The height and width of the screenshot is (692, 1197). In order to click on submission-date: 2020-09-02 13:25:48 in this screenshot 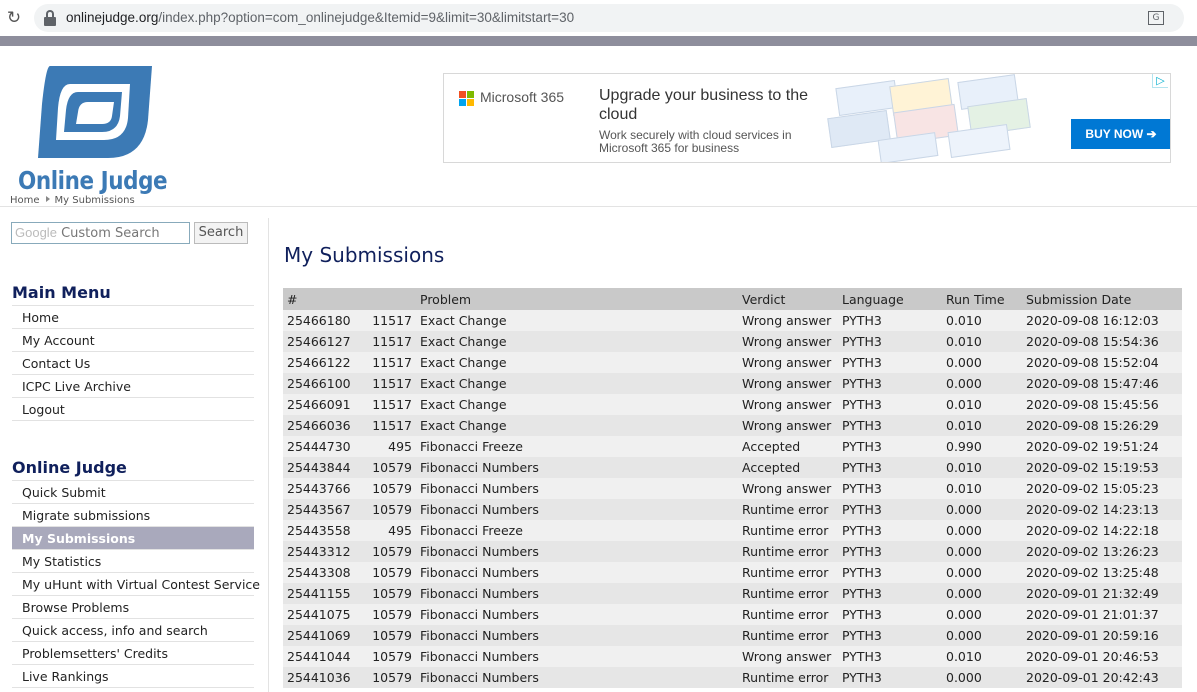, I will do `click(1102, 572)`.